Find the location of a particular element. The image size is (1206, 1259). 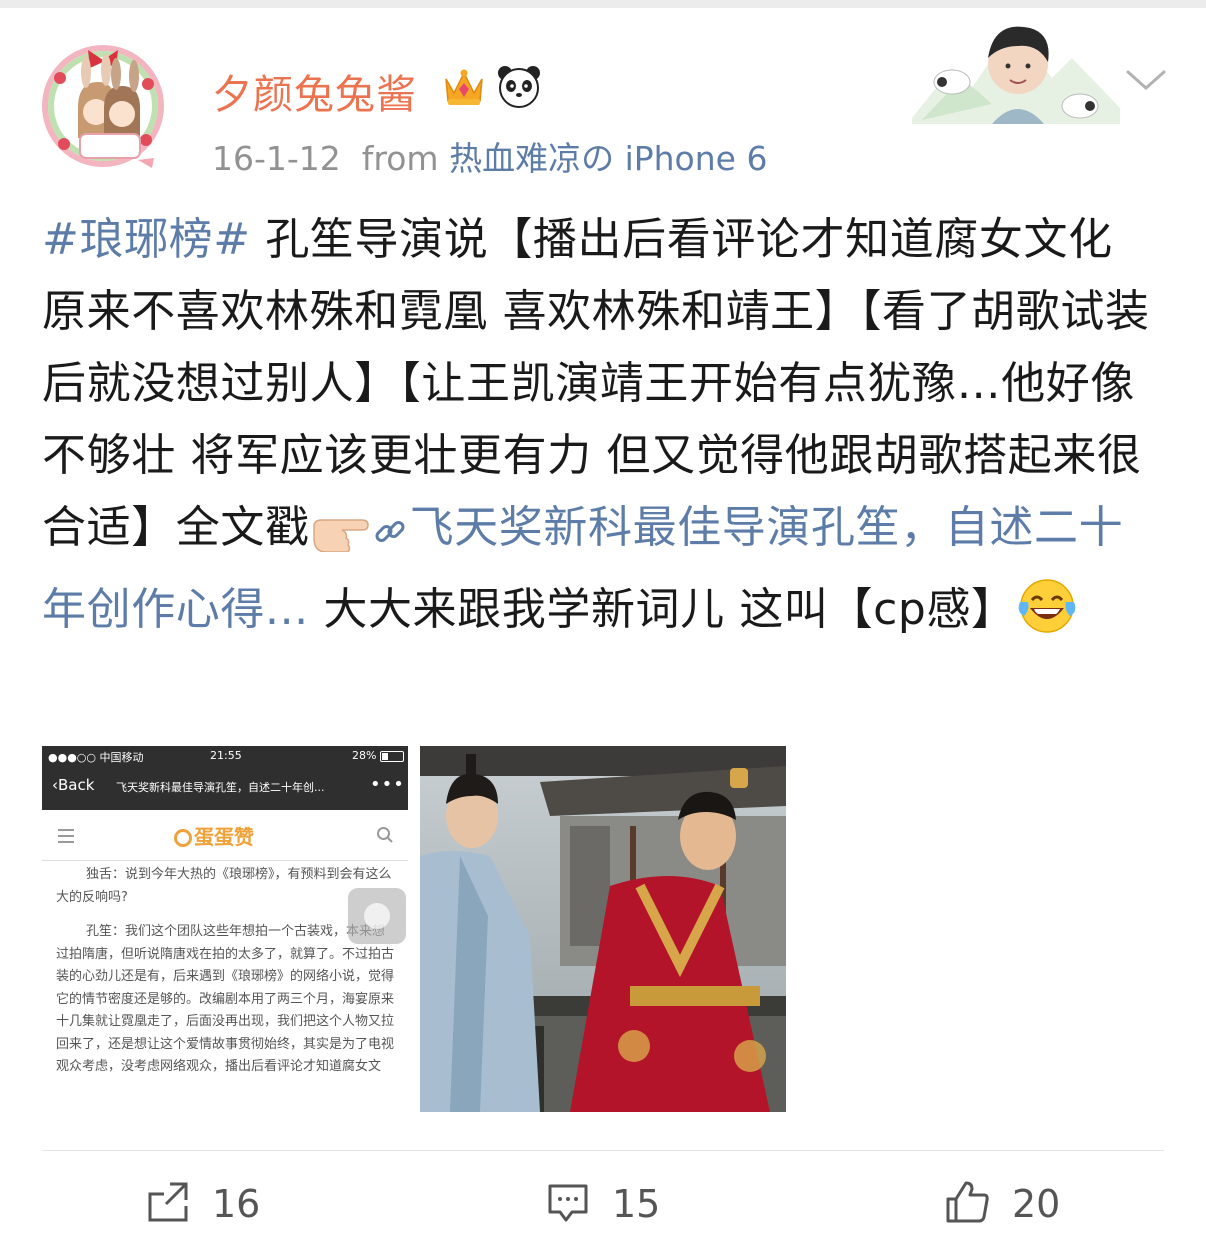

like-icon is located at coordinates (967, 1204).